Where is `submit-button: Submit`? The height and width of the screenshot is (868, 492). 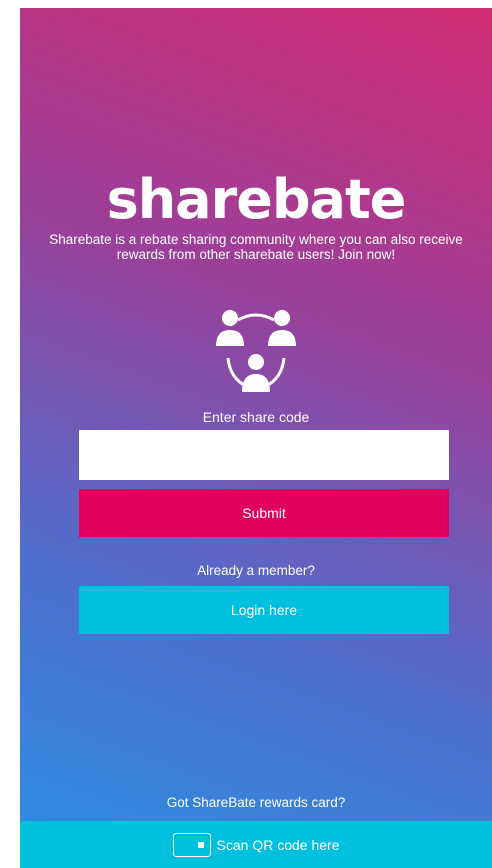 submit-button: Submit is located at coordinates (264, 513).